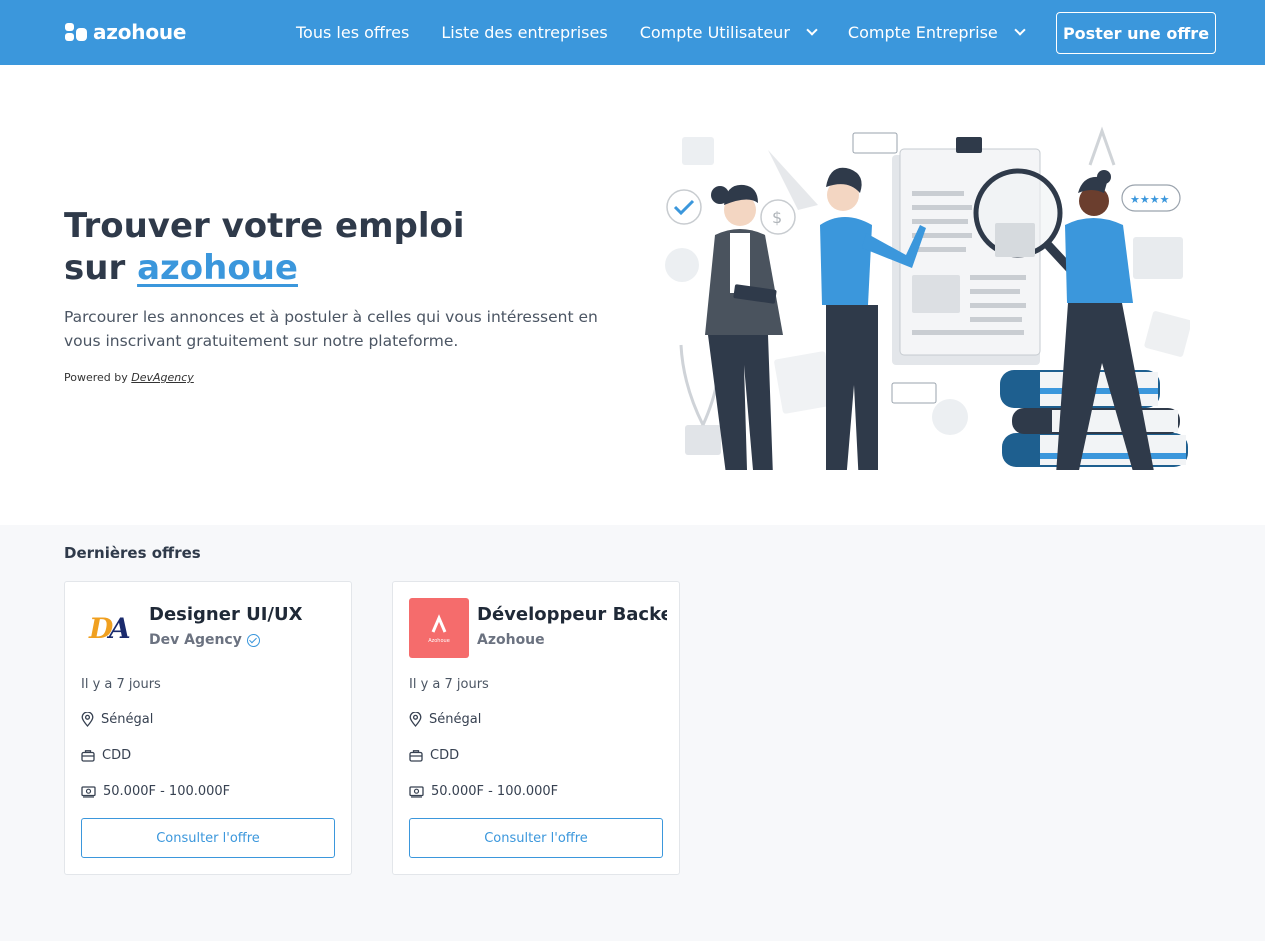 This screenshot has width=1265, height=941. What do you see at coordinates (524, 32) in the screenshot?
I see `nav-companies-list: Liste des entreprises` at bounding box center [524, 32].